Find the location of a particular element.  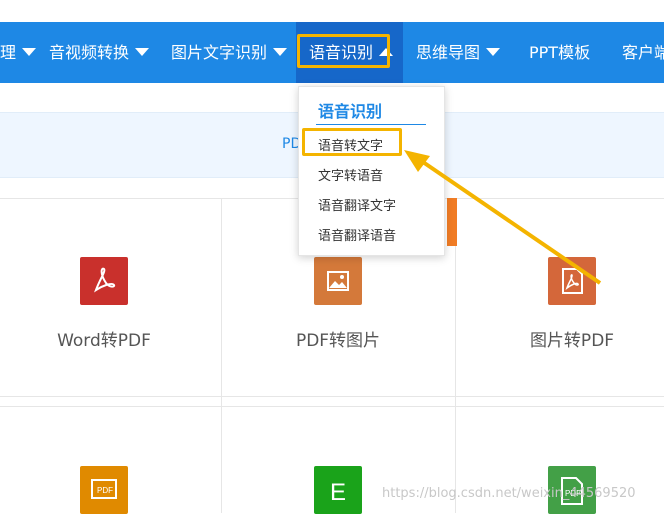

annotation-arrow-icon is located at coordinates (503, 217).